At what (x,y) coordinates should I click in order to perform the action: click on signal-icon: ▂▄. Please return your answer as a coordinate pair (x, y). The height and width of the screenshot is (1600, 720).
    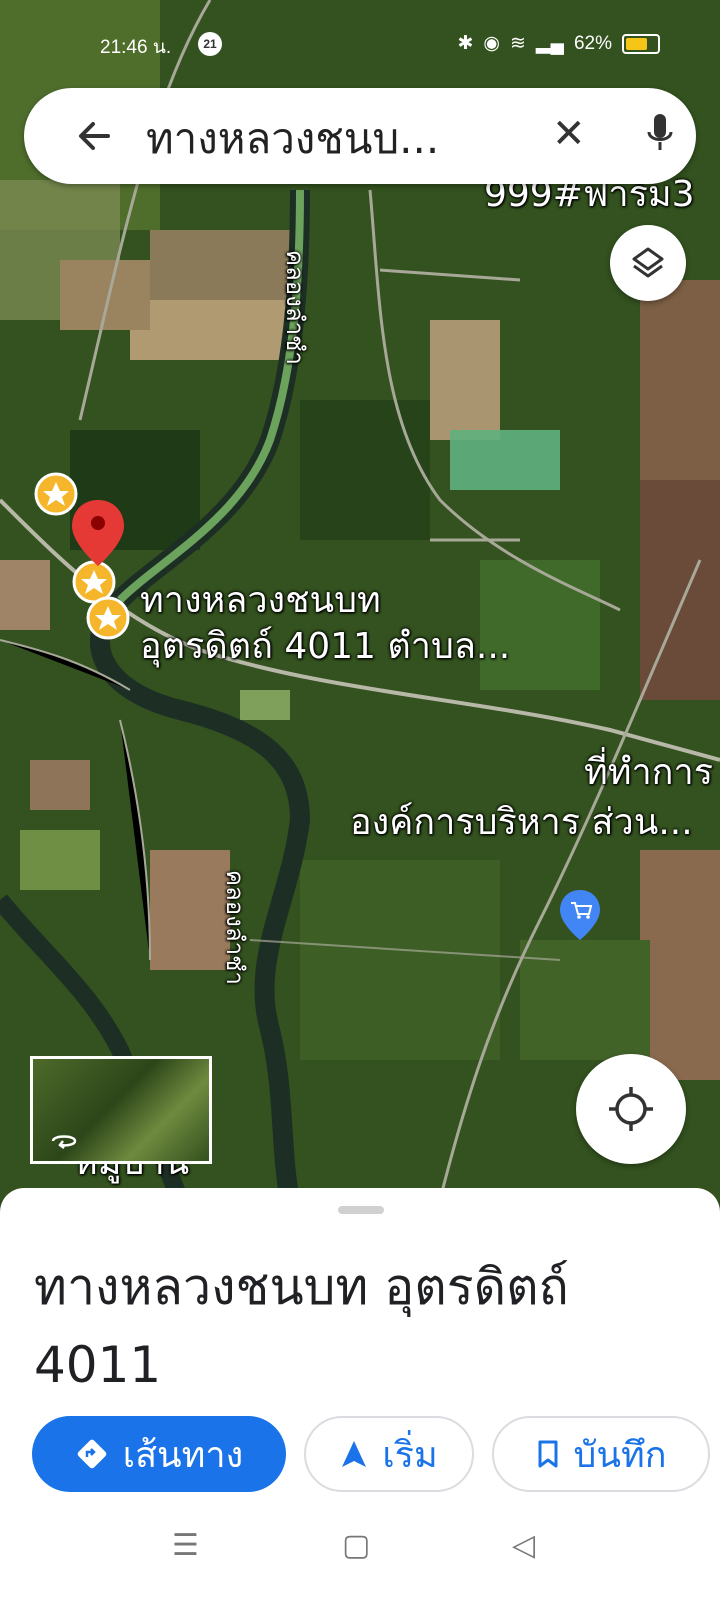
    Looking at the image, I should click on (549, 43).